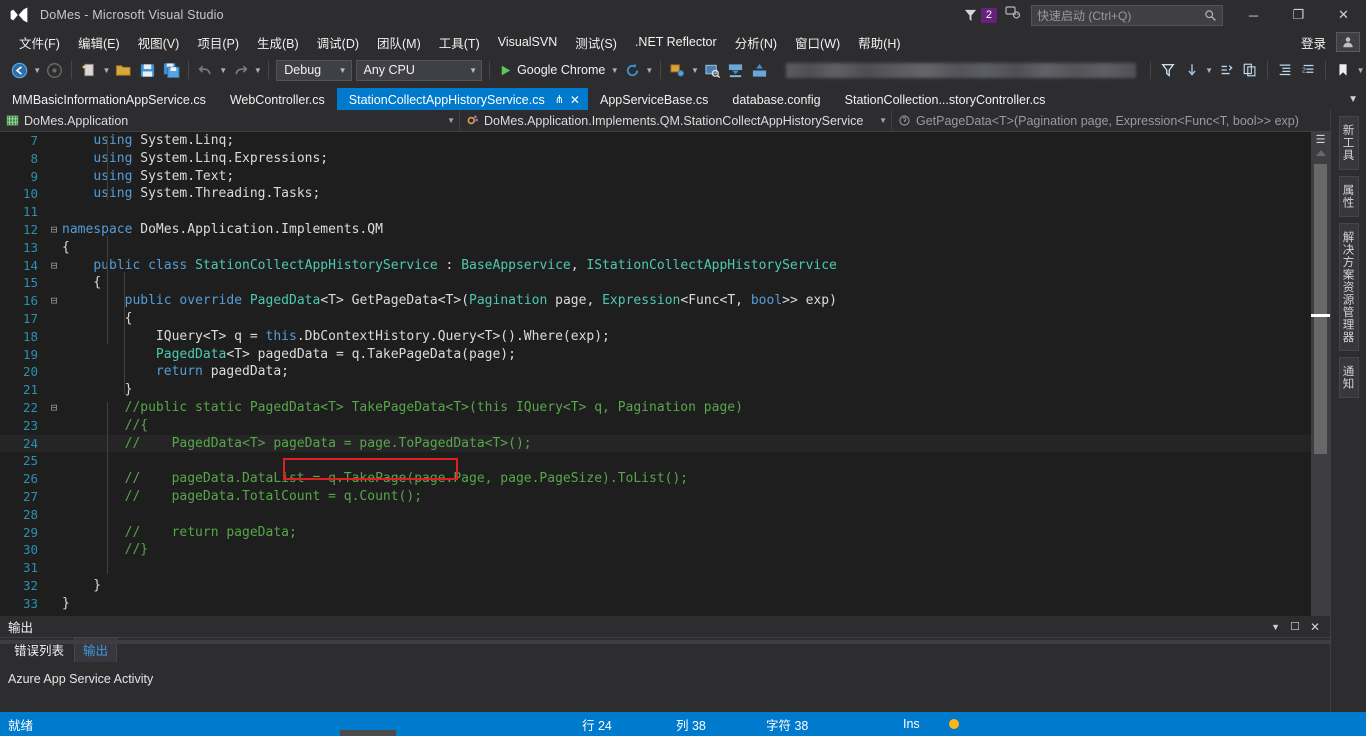  What do you see at coordinates (171, 70) in the screenshot?
I see `save-all-icon` at bounding box center [171, 70].